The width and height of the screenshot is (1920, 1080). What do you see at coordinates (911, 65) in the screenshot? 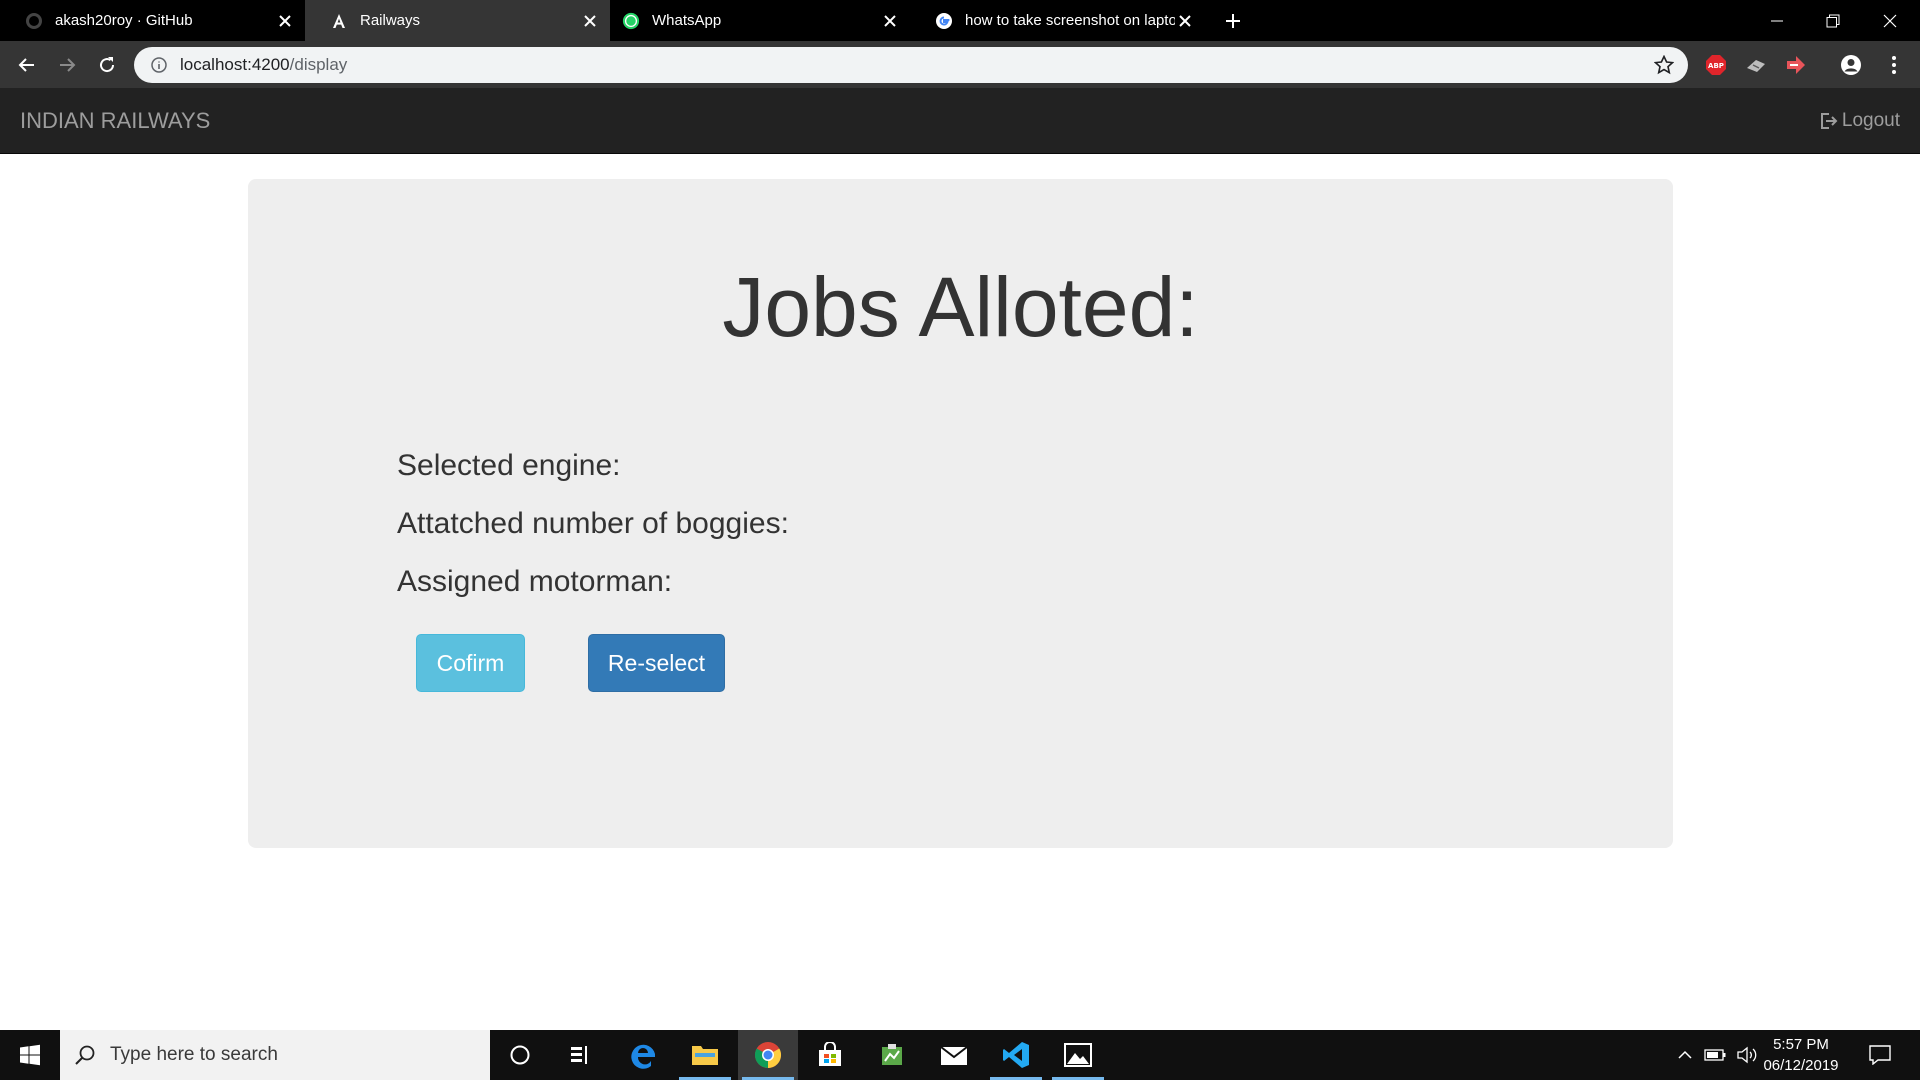
I see `address-bar: localhost:4200/display` at bounding box center [911, 65].